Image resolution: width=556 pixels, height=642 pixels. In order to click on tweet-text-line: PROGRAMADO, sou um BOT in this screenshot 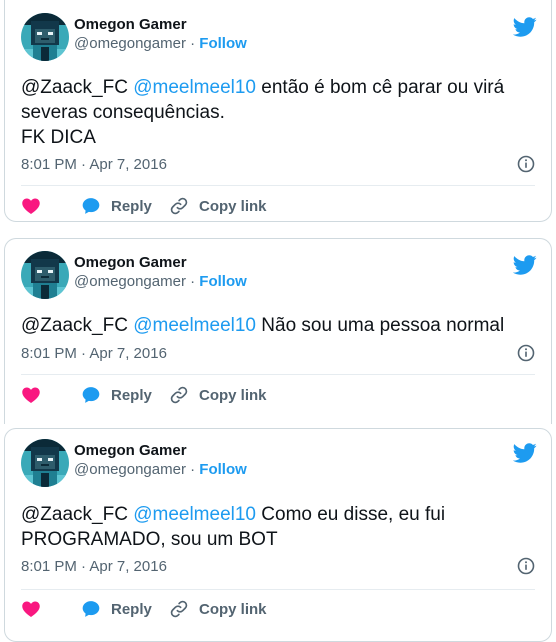, I will do `click(149, 539)`.